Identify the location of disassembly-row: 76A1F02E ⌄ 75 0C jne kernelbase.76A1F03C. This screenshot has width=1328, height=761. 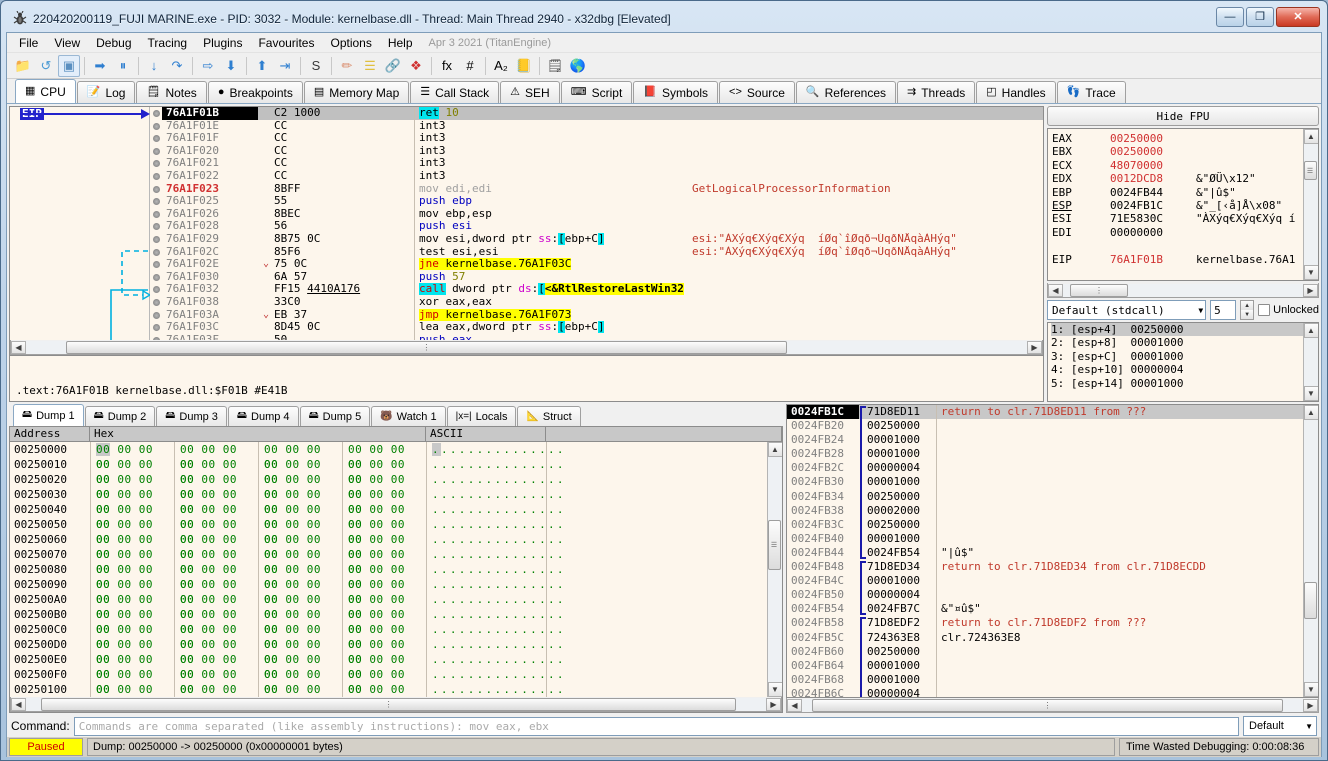
(602, 264).